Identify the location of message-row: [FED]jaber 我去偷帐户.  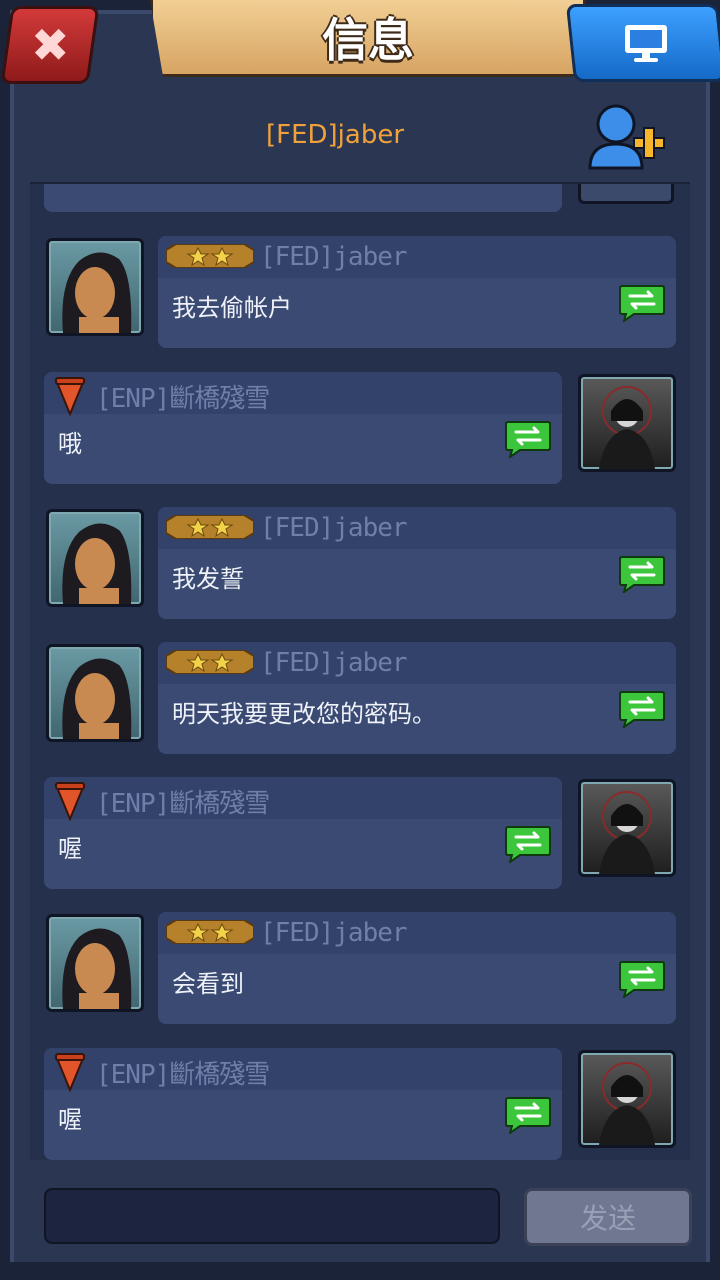
(360, 292).